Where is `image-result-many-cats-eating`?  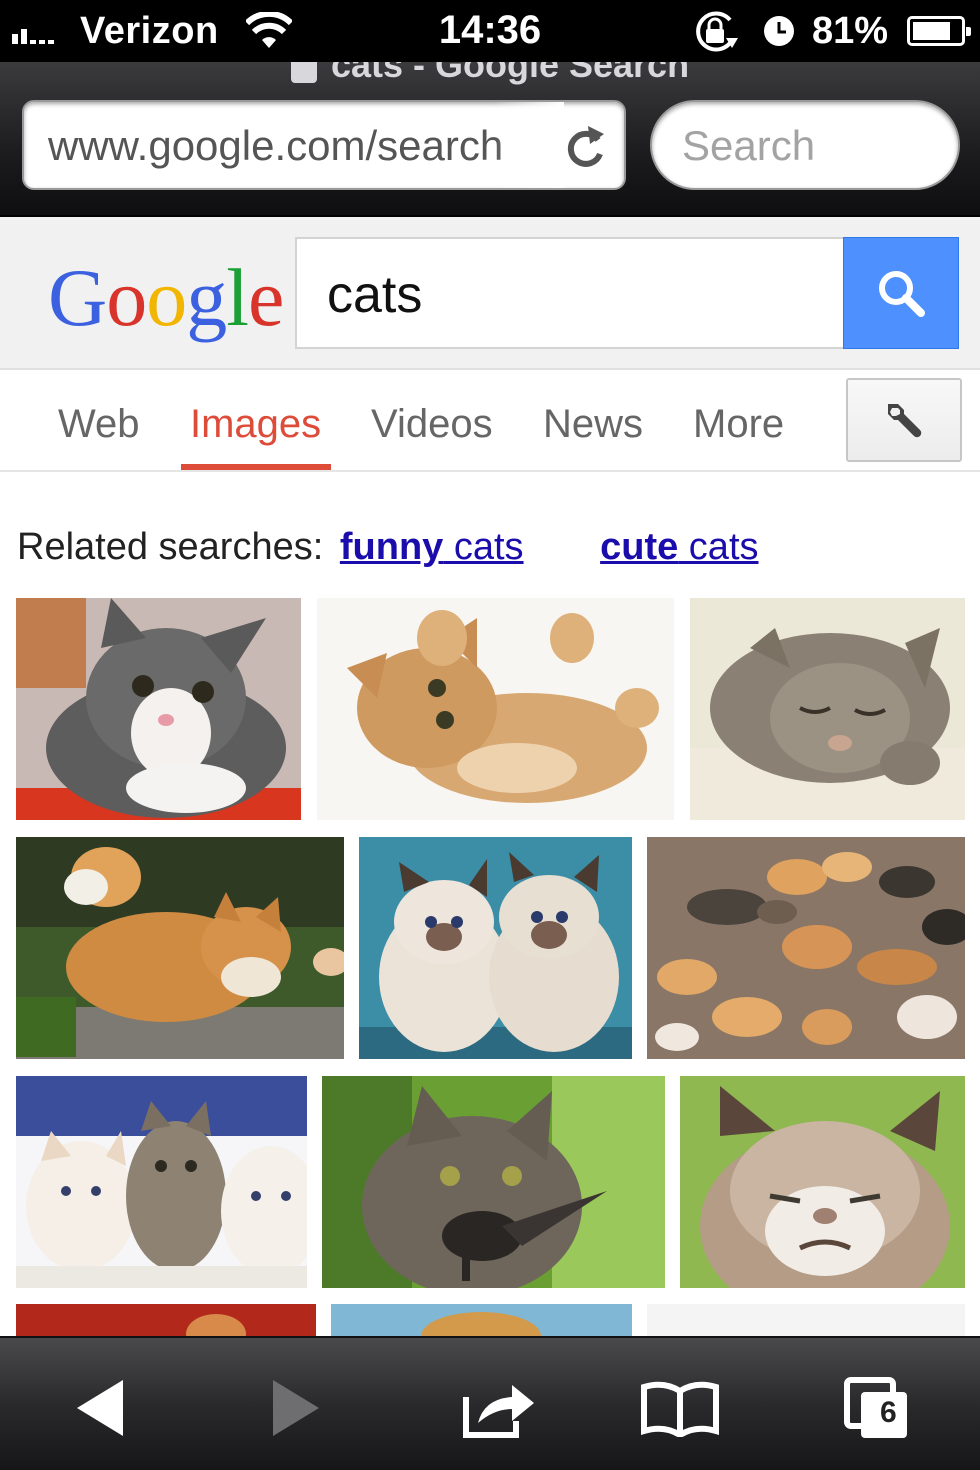
image-result-many-cats-eating is located at coordinates (806, 948).